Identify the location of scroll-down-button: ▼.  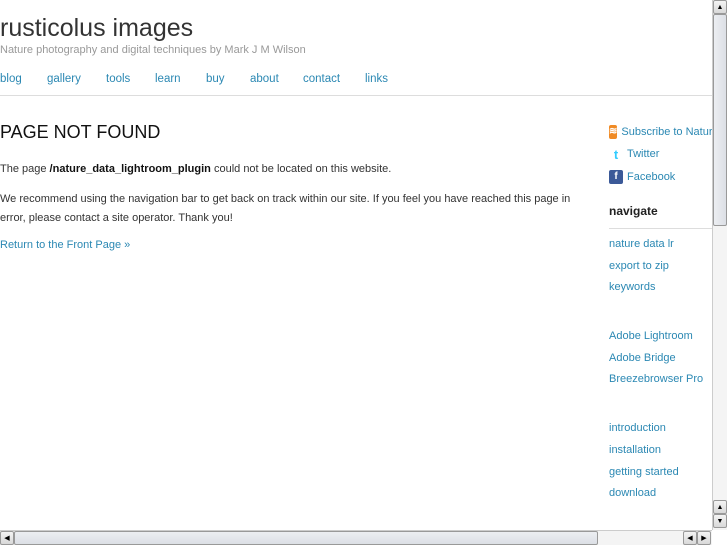
(720, 521).